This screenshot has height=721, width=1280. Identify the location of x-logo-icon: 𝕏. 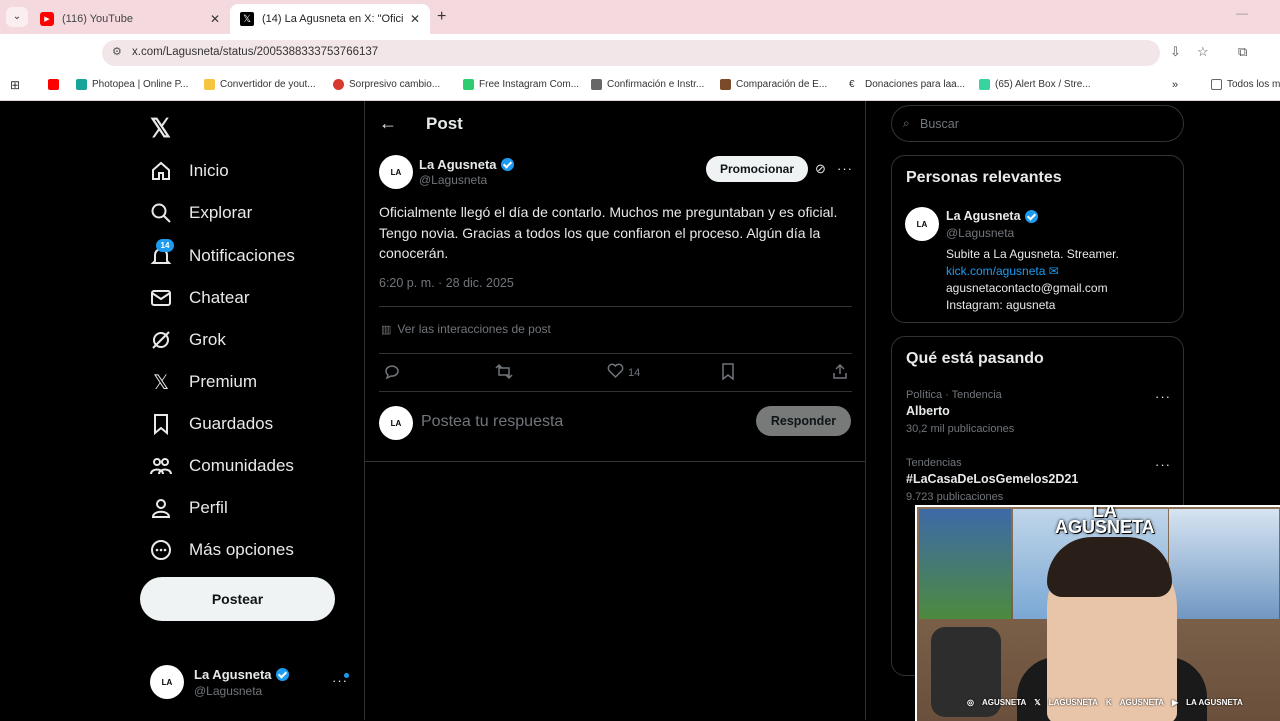
(160, 128).